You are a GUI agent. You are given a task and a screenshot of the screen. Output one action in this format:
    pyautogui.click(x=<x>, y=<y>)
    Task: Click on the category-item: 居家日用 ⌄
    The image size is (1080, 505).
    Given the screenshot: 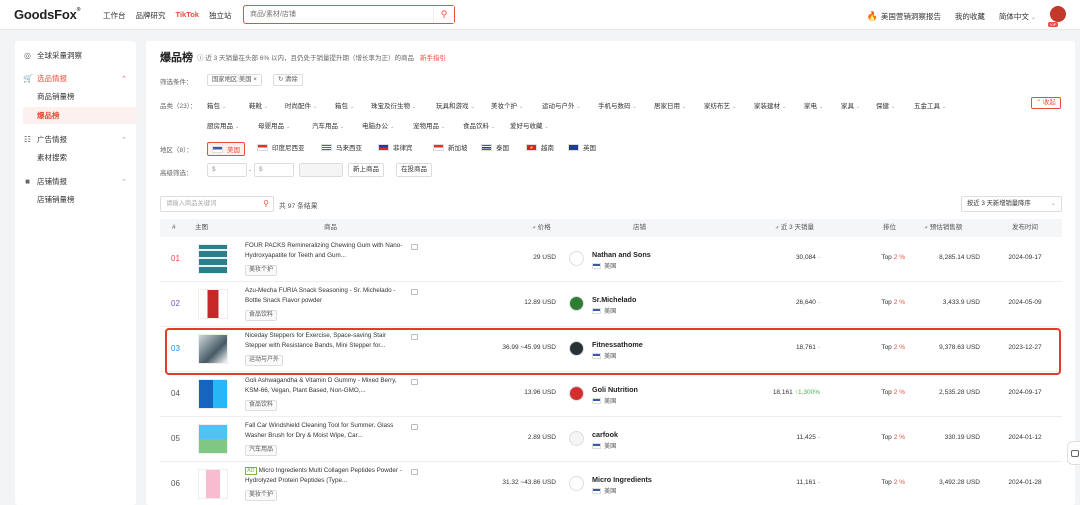 What is the action you would take?
    pyautogui.click(x=670, y=105)
    